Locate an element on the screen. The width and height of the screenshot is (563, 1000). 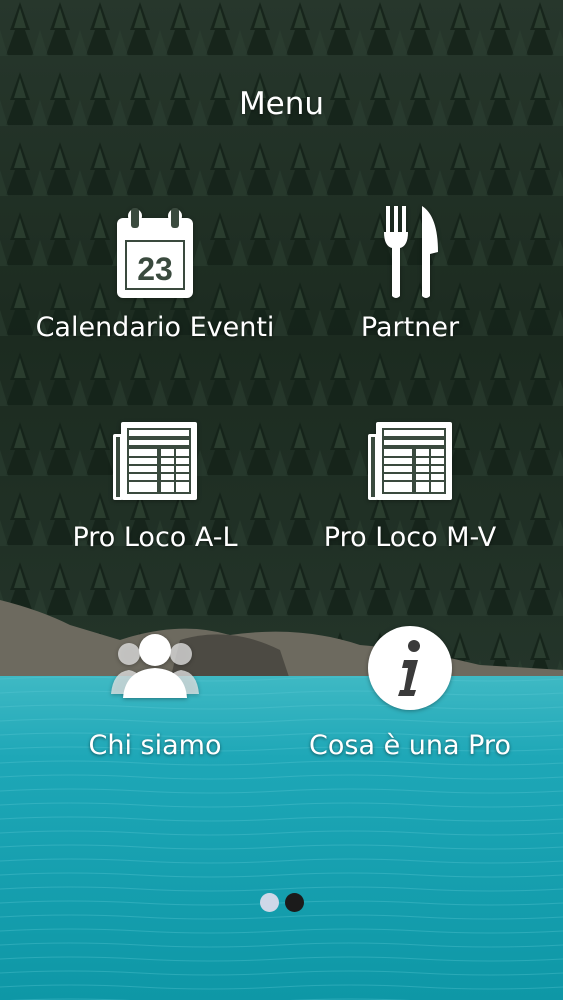
page-title: Menu is located at coordinates (281, 104).